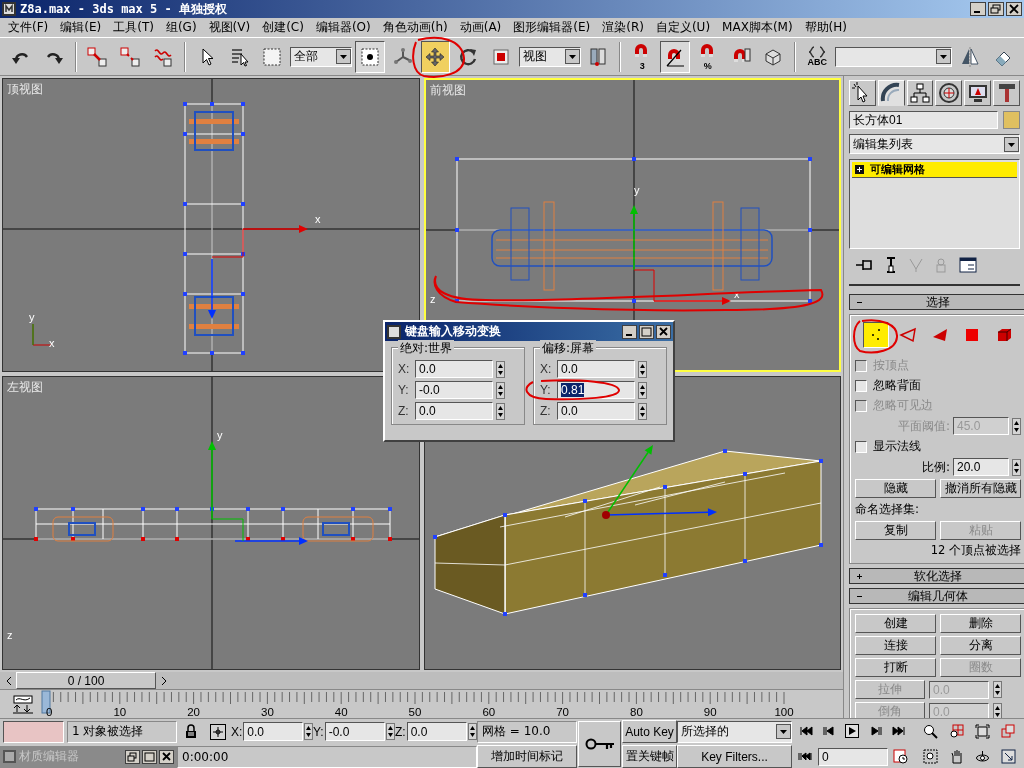  Describe the element at coordinates (552, 27) in the screenshot. I see `menu-item: 图形编辑器(E)` at that location.